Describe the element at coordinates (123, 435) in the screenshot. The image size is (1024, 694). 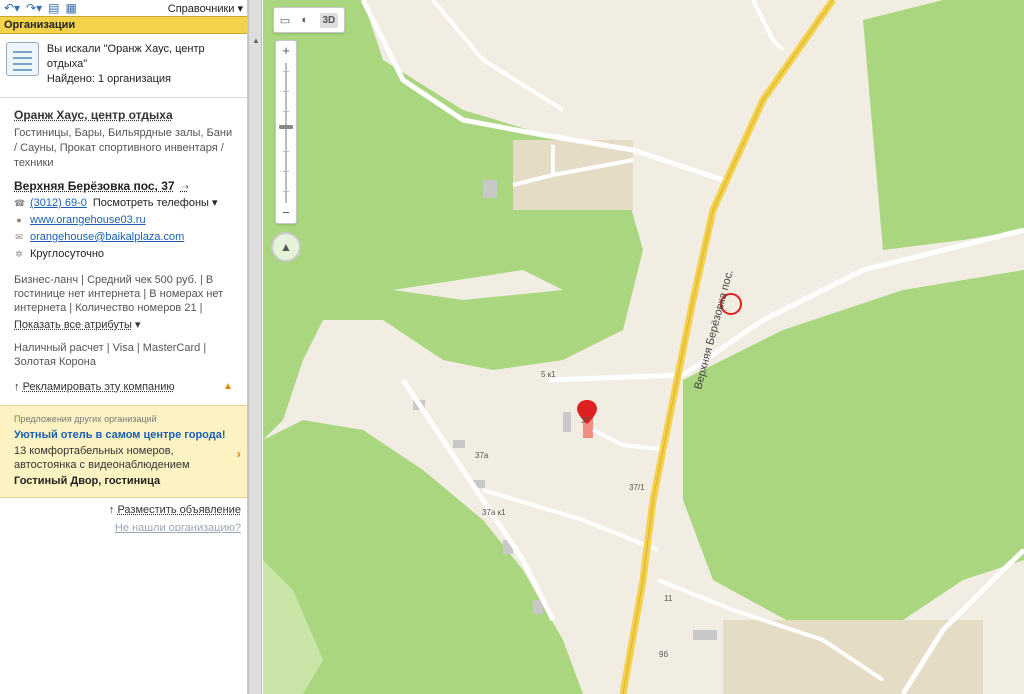
I see `offer-title-link: Уютный отель в самом центре города!` at that location.